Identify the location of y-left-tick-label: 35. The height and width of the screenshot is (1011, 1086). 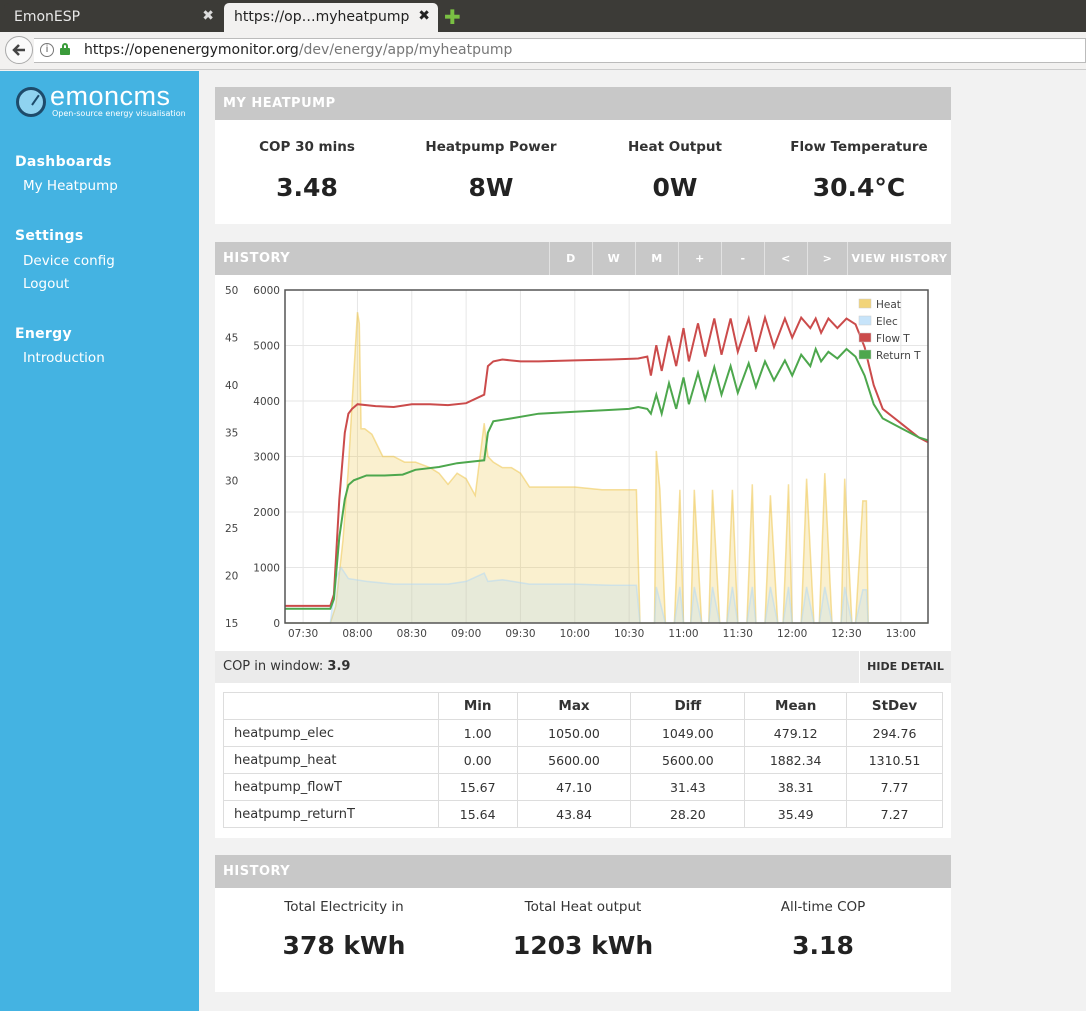
(231, 434).